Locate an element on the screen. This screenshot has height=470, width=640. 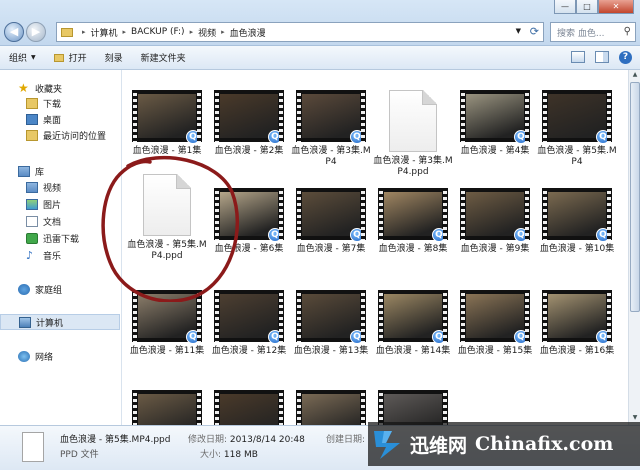
change-view-icon is located at coordinates (578, 57).